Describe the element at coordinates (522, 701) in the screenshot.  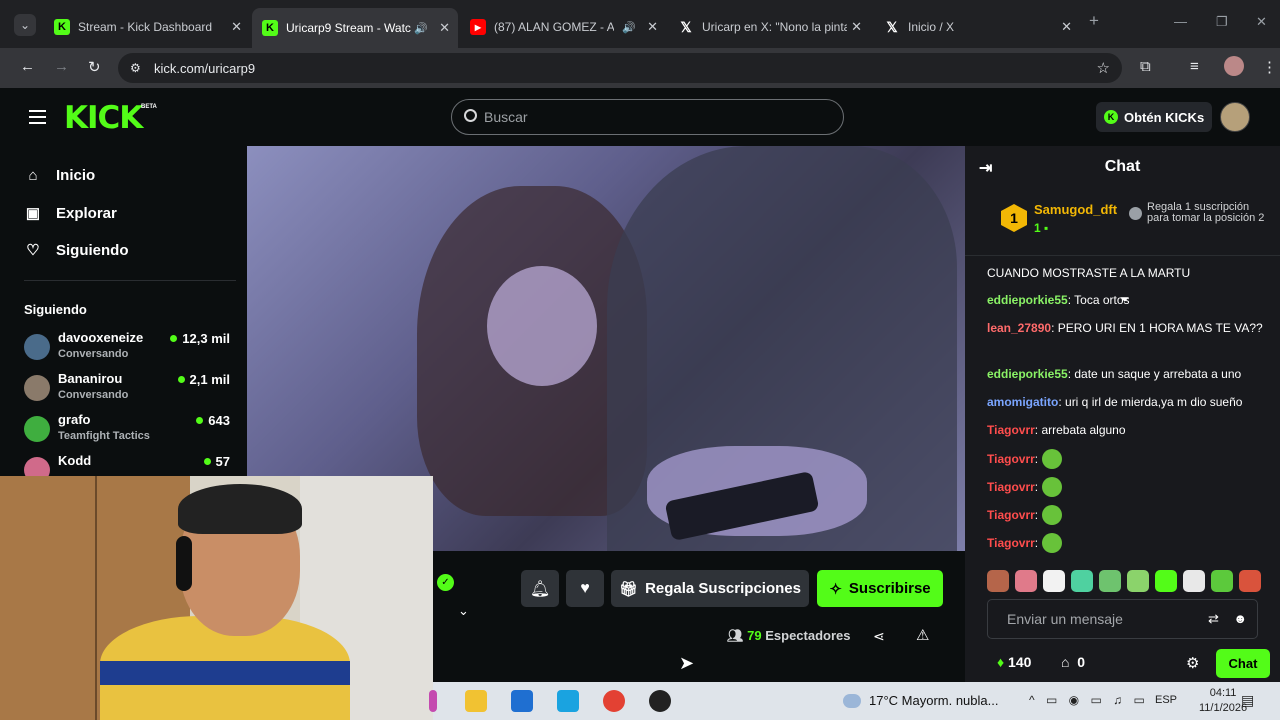
I see `store-icon` at that location.